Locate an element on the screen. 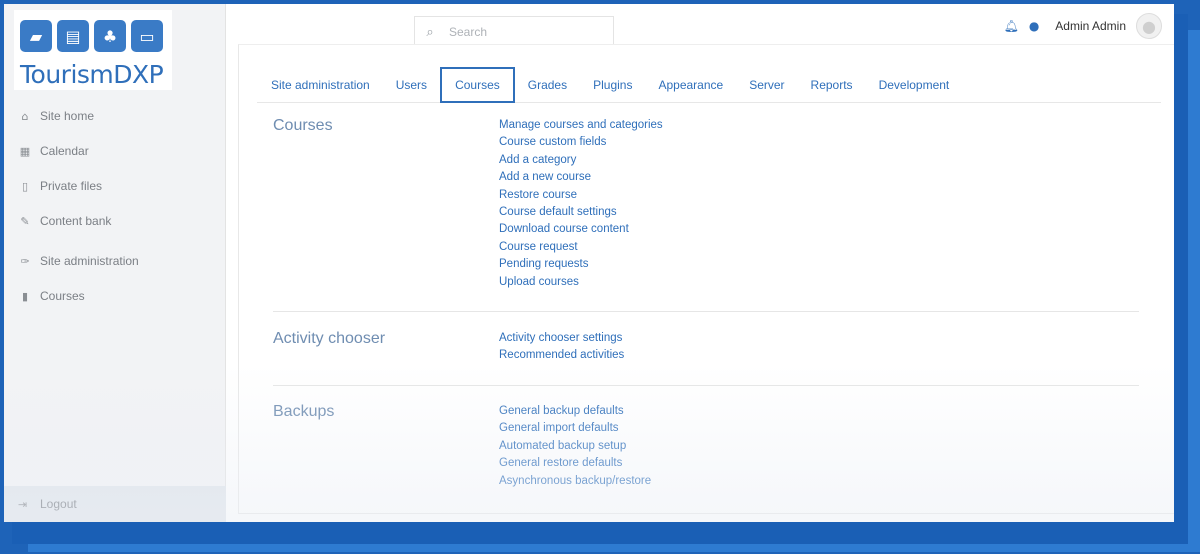  tab-reports: Reports is located at coordinates (832, 85).